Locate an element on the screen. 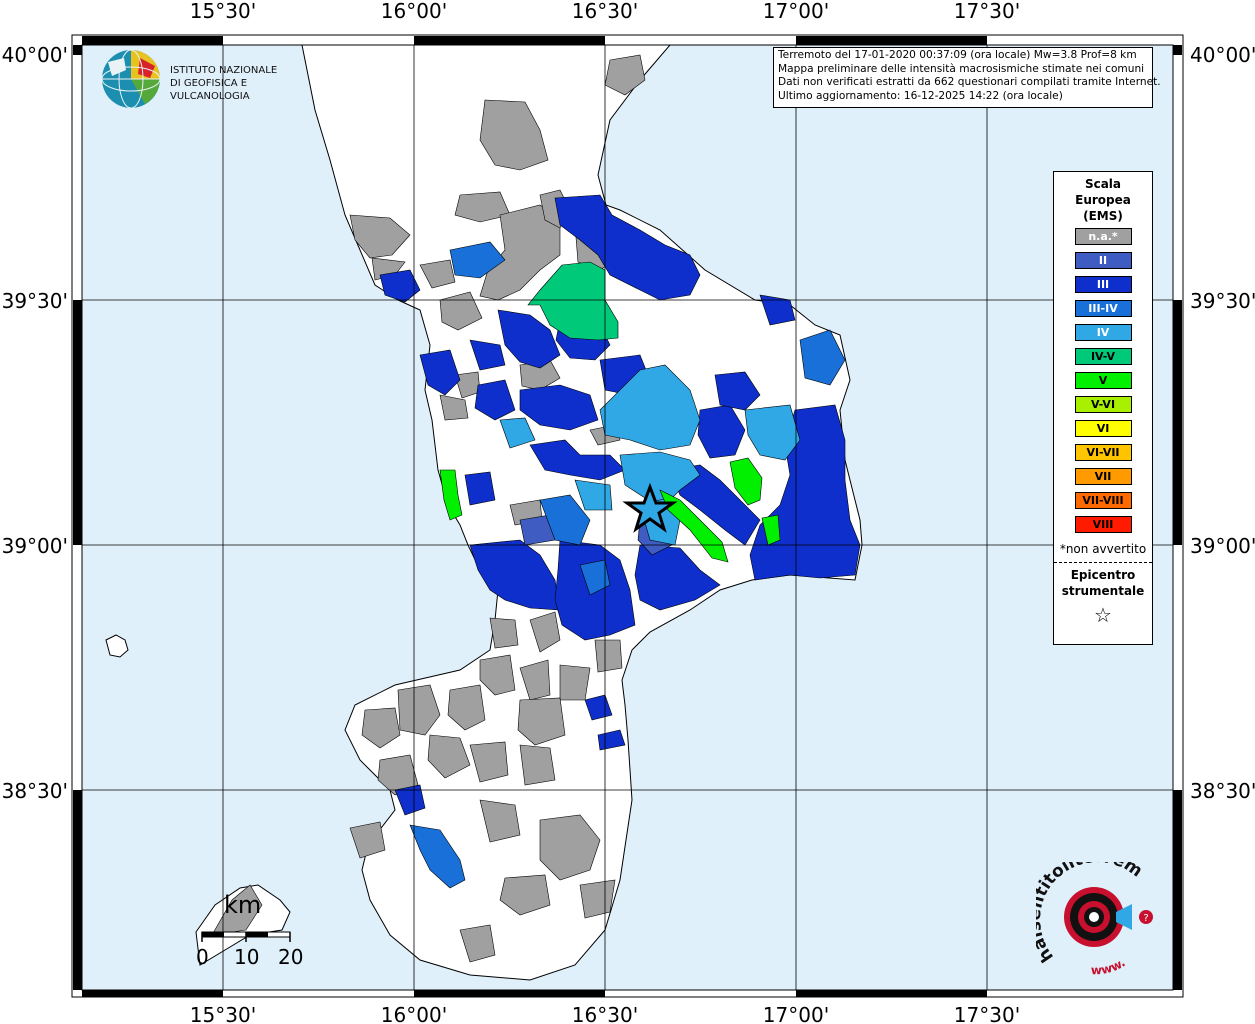  legend-epicenter-label: Epicentro strumentale is located at coordinates (1103, 583).